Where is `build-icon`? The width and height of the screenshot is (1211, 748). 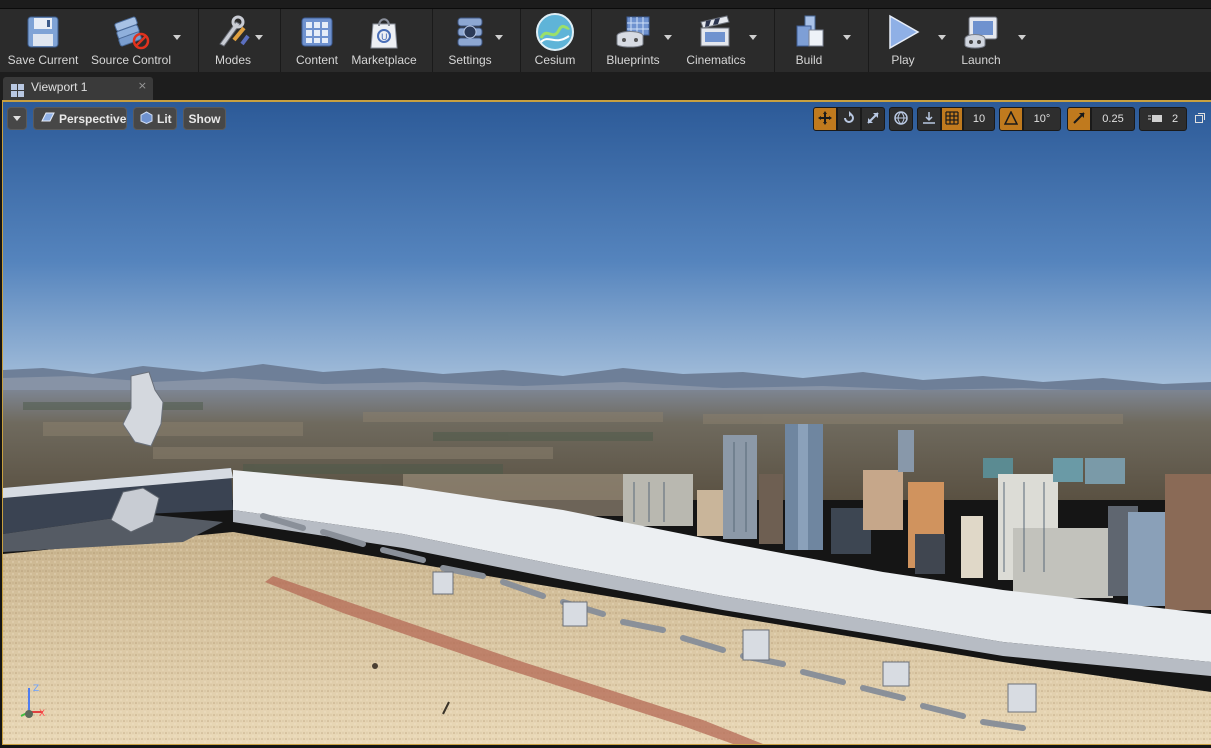 build-icon is located at coordinates (809, 32).